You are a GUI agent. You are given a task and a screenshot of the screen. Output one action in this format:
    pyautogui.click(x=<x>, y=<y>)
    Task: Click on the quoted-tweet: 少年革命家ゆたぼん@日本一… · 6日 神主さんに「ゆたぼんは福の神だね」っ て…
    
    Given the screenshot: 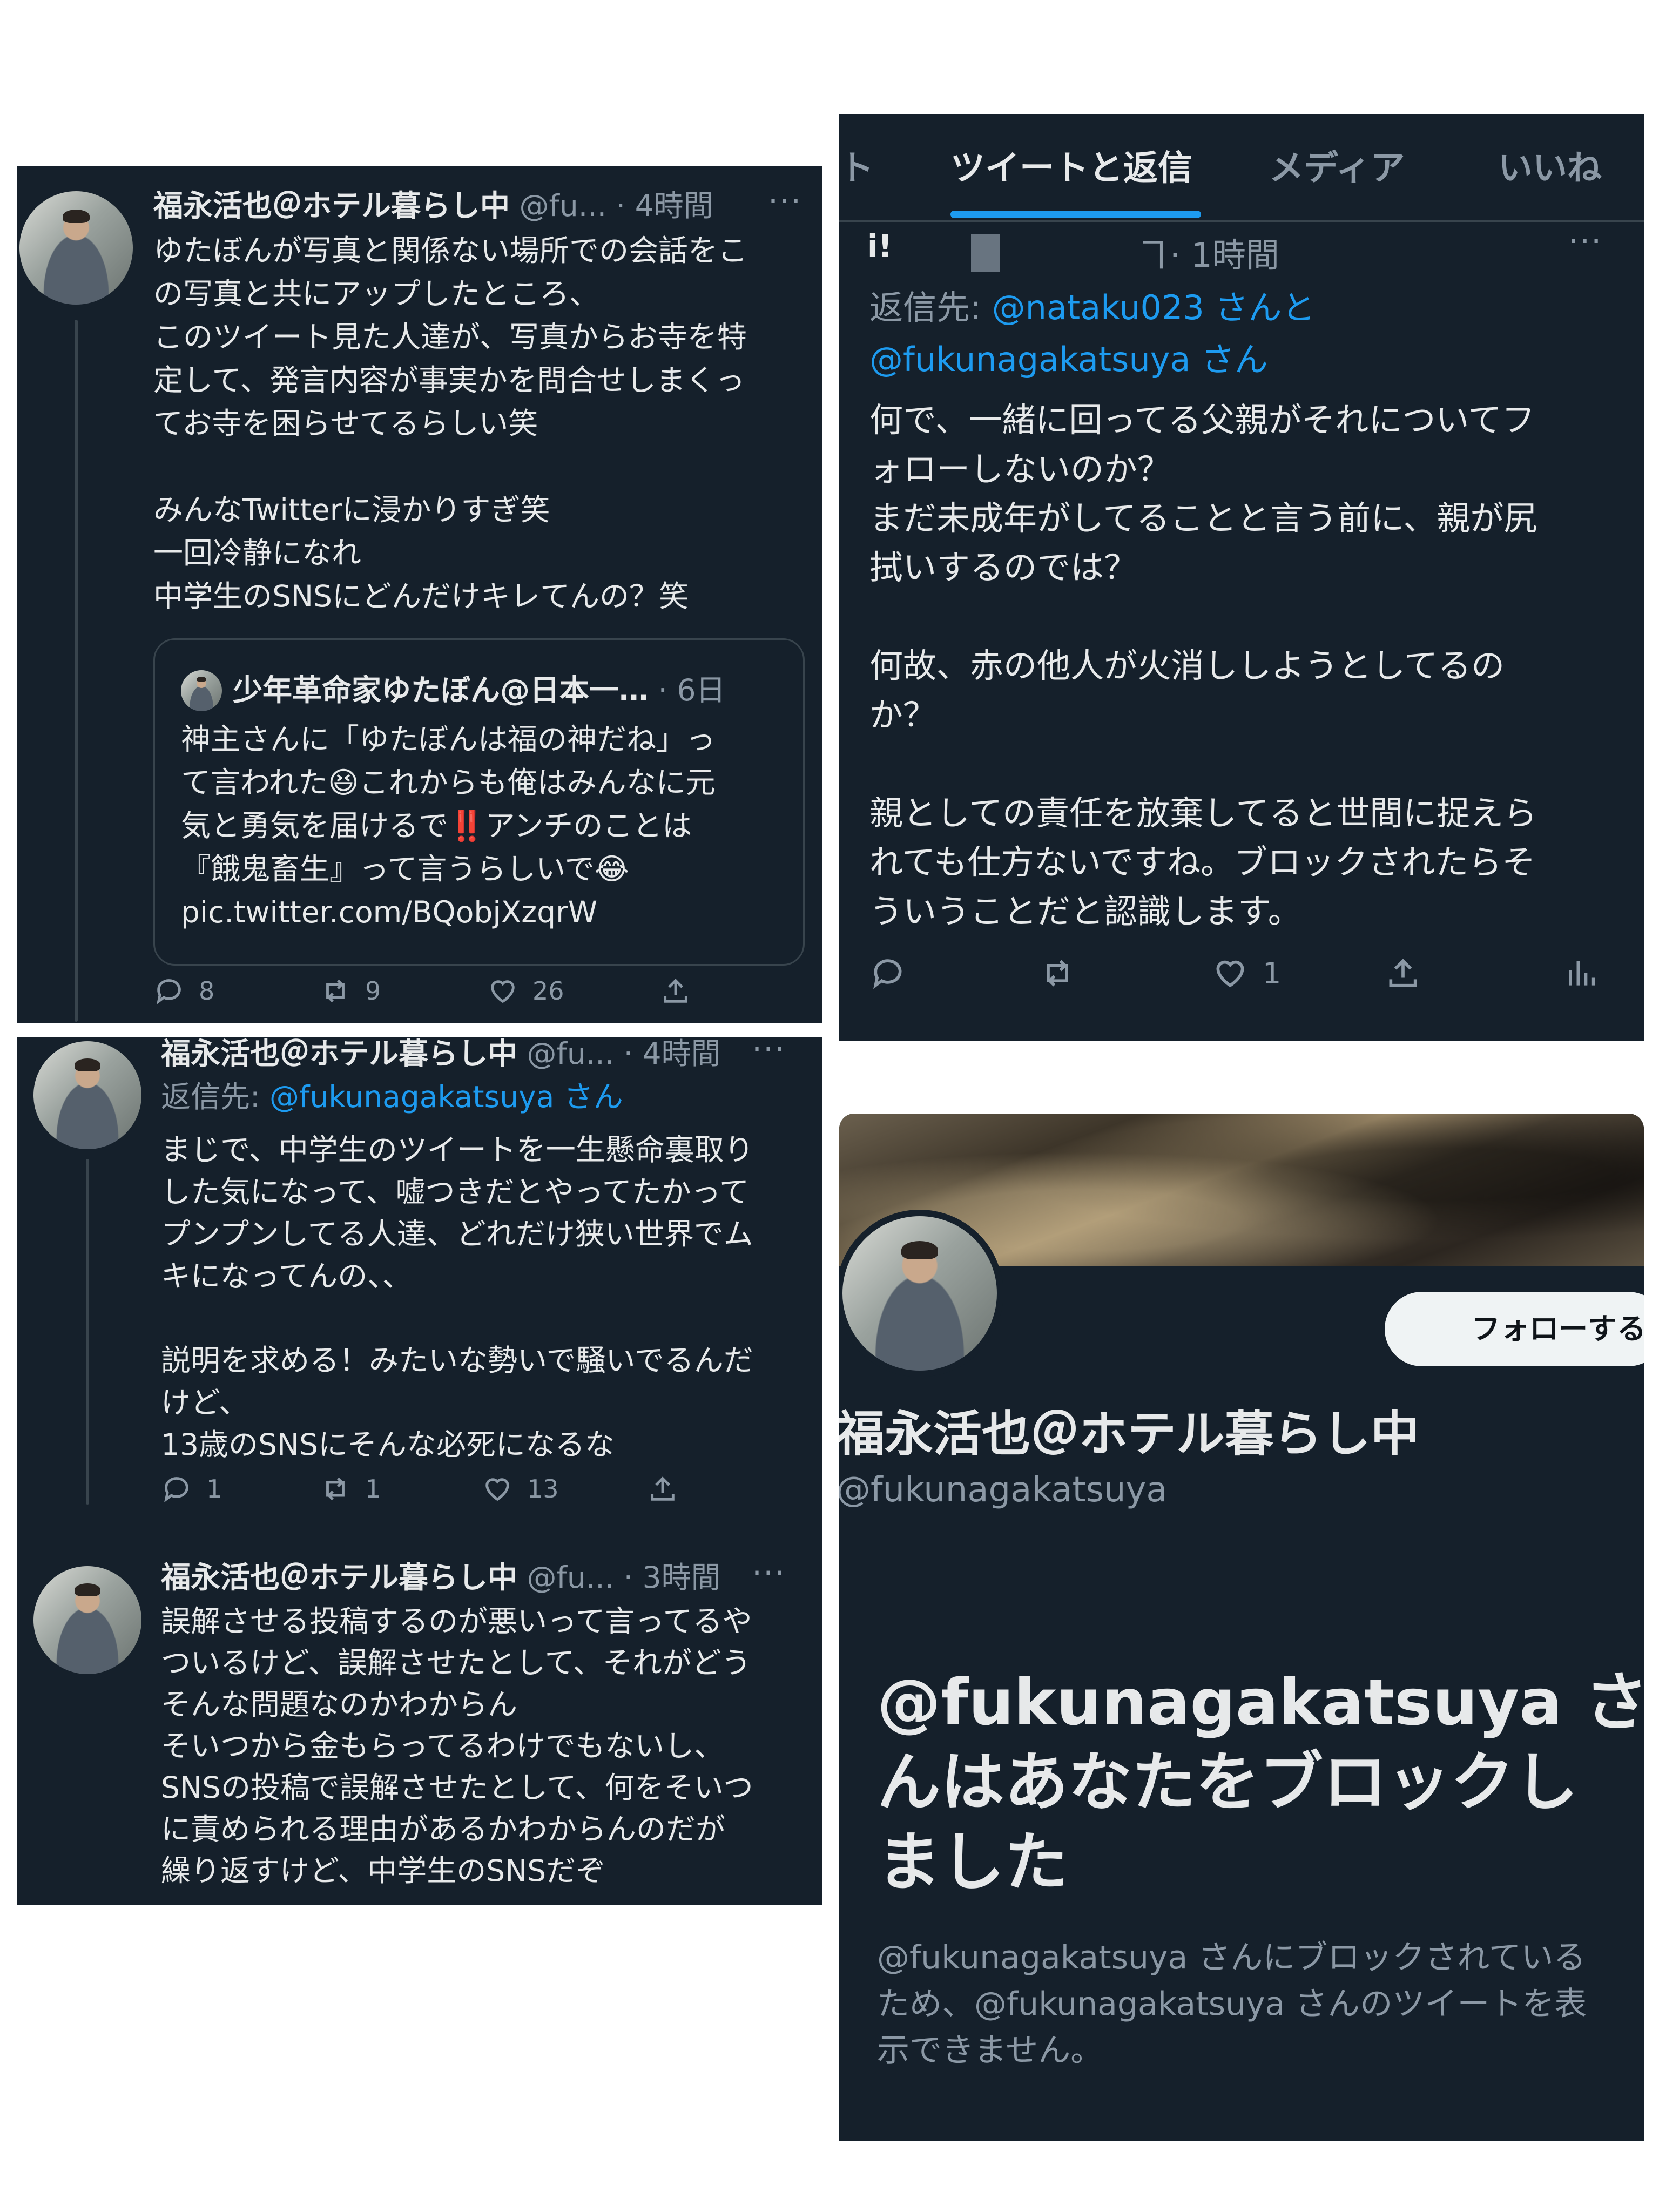 What is the action you would take?
    pyautogui.click(x=479, y=802)
    